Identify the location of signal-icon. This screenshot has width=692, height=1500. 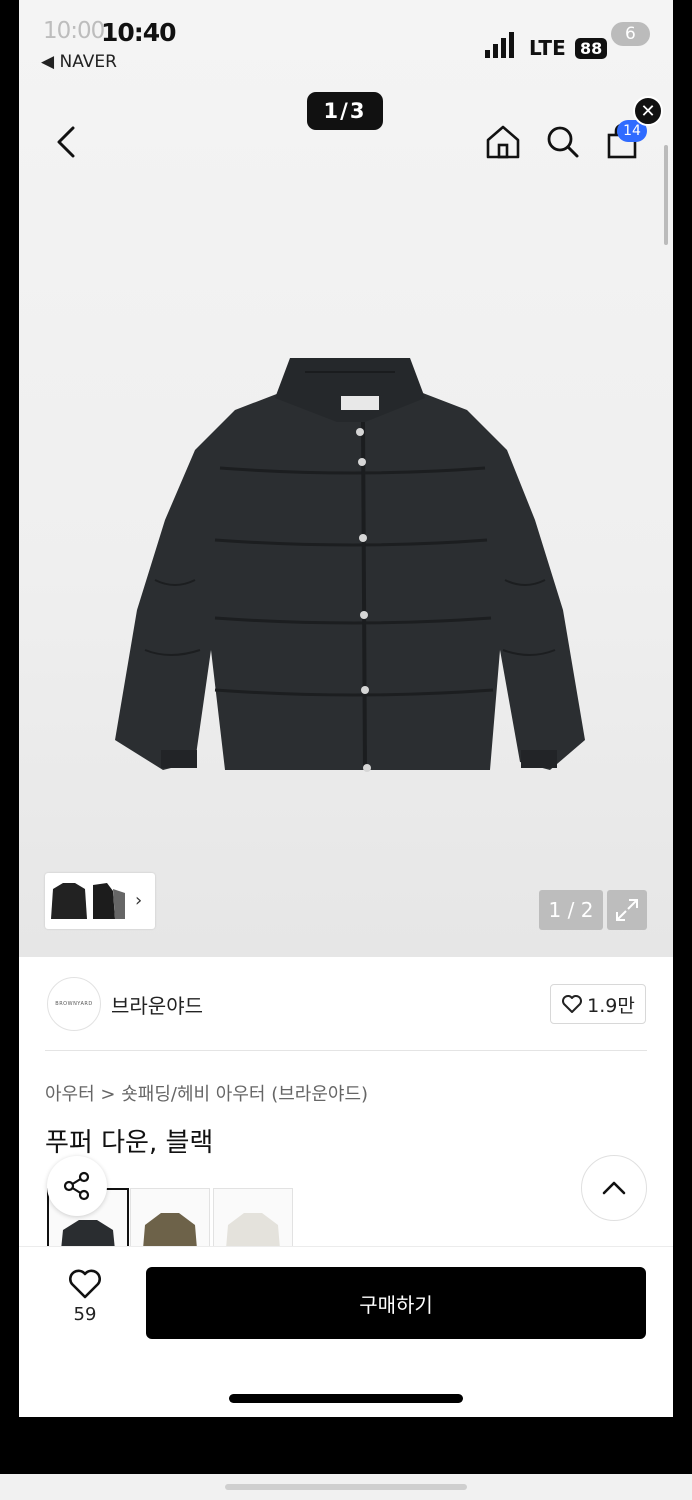
(499, 45).